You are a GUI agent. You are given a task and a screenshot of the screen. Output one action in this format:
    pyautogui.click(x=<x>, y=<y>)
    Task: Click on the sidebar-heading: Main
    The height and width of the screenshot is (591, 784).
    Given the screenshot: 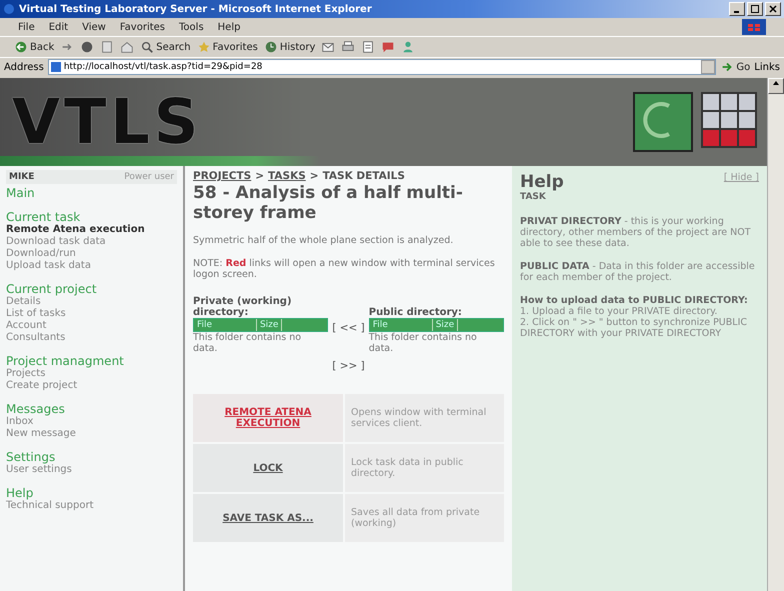 What is the action you would take?
    pyautogui.click(x=91, y=193)
    